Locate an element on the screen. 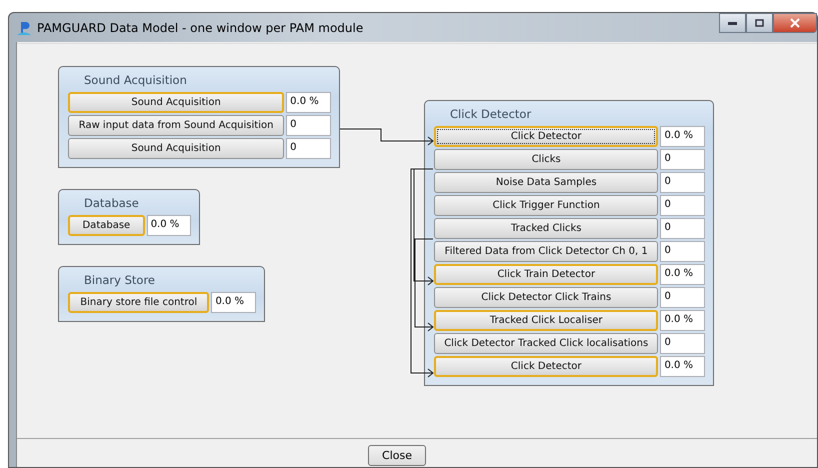 The image size is (818, 468). minimize-icon is located at coordinates (732, 23).